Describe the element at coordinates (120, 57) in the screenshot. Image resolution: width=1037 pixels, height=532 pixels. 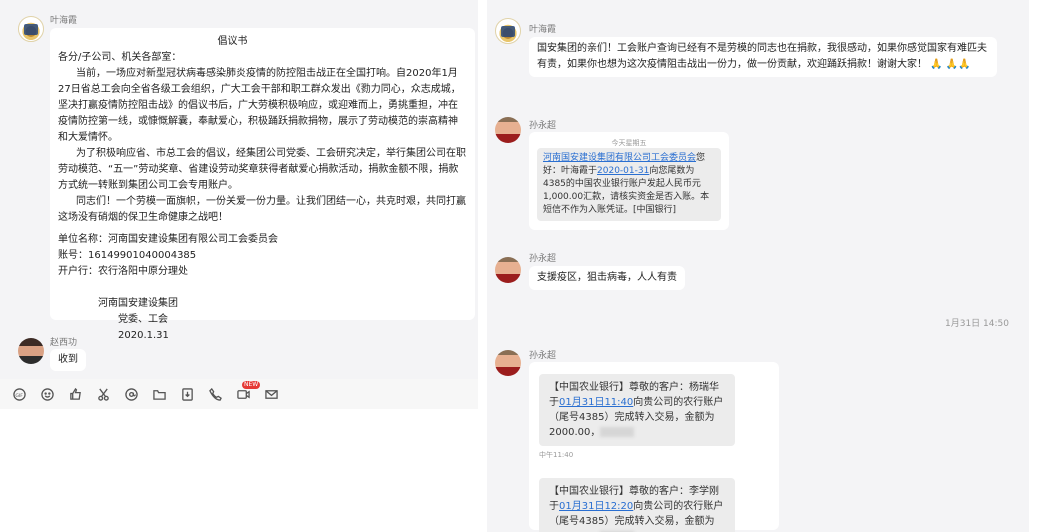
I see `letter-greeting: 各分/子公司、机关各部室：` at that location.